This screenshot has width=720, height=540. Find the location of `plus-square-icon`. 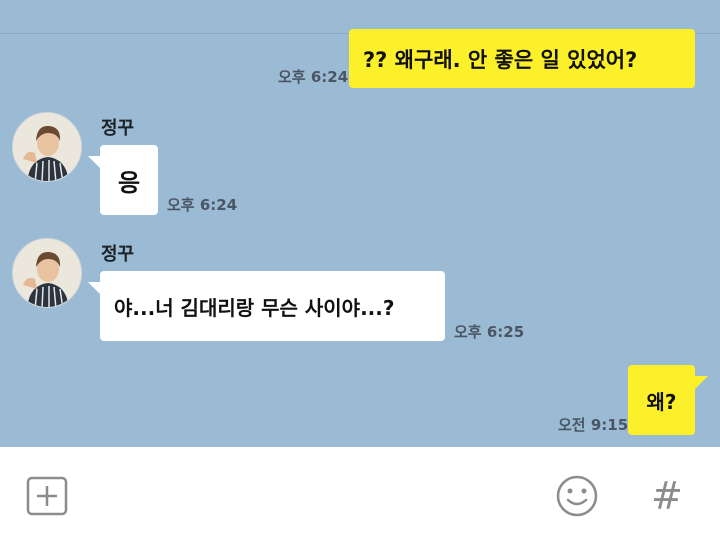

plus-square-icon is located at coordinates (47, 496).